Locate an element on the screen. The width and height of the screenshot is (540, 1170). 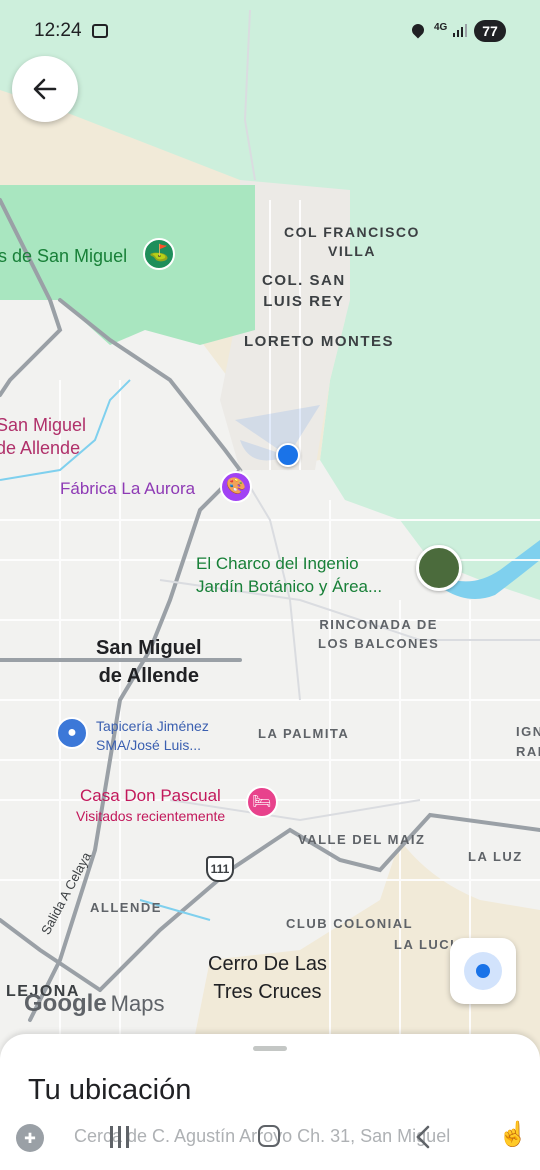
logo-maps: Maps is located at coordinates (137, 1003).